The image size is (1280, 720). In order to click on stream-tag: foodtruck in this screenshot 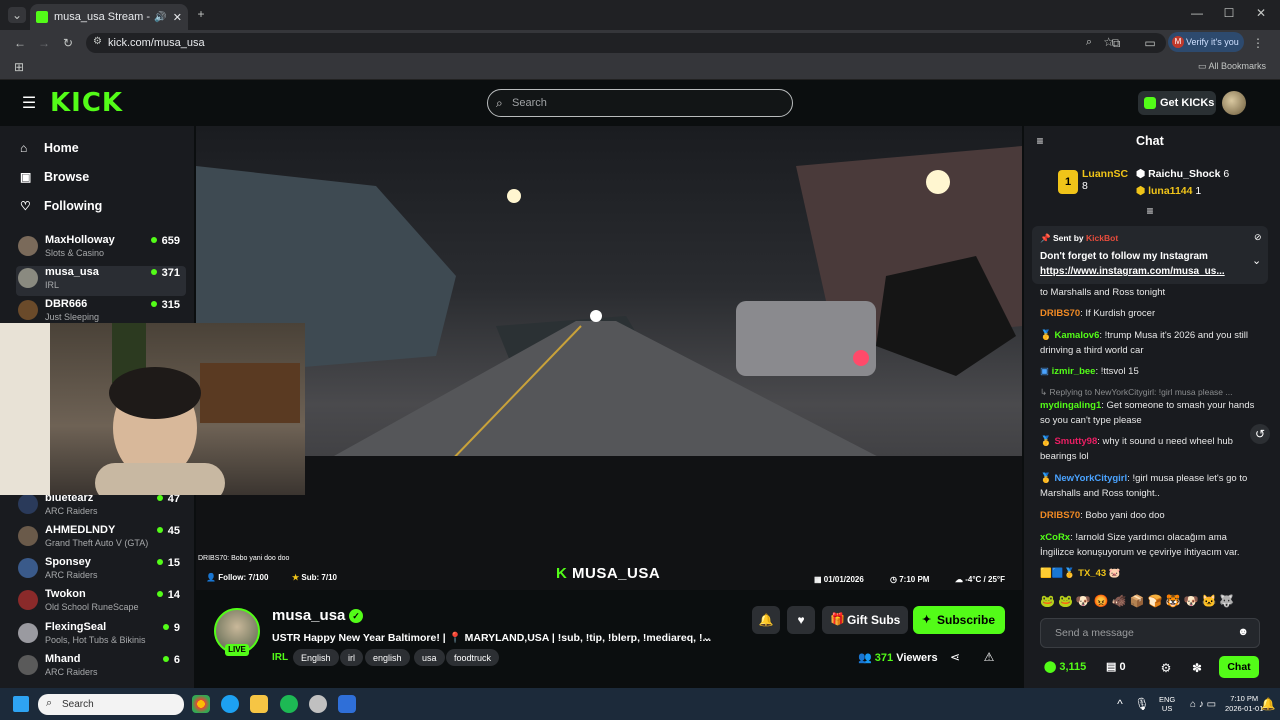, I will do `click(473, 657)`.